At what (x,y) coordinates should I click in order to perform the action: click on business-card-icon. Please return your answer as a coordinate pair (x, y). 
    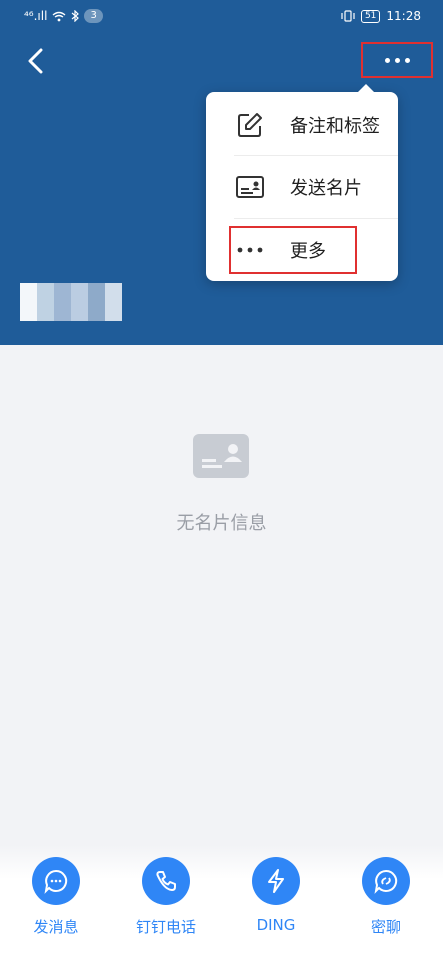
    Looking at the image, I should click on (250, 187).